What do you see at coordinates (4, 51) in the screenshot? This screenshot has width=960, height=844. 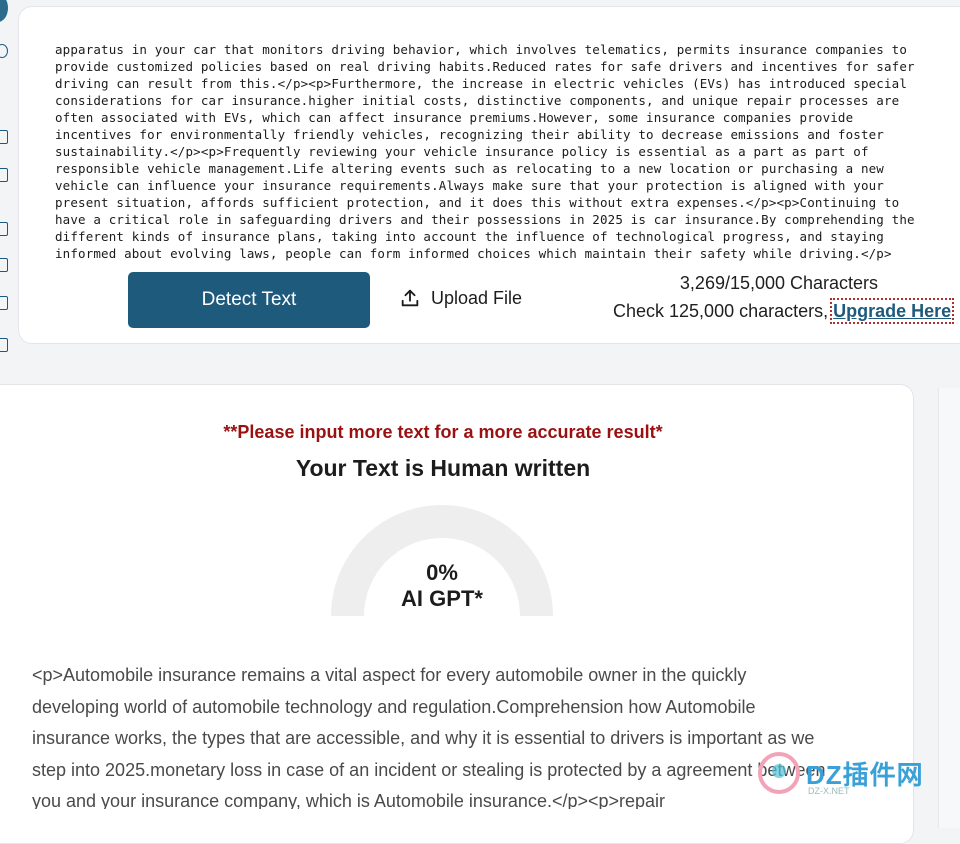 I see `search-icon` at bounding box center [4, 51].